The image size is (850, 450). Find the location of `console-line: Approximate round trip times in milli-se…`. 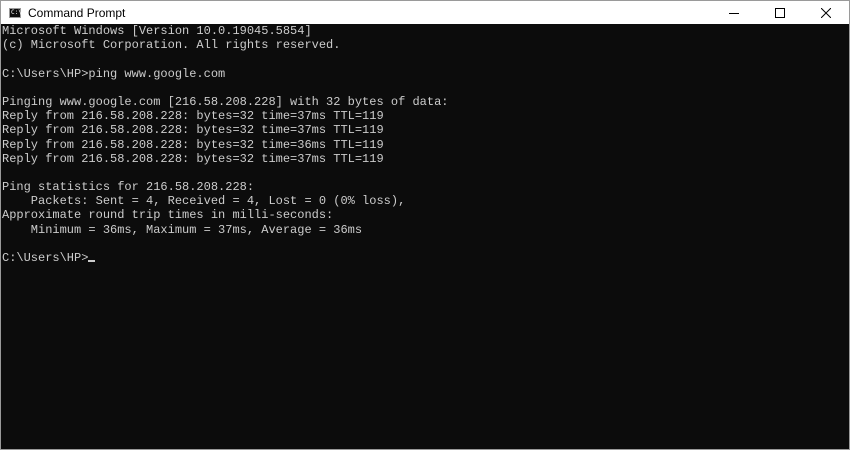

console-line: Approximate round trip times in milli-se… is located at coordinates (168, 215).